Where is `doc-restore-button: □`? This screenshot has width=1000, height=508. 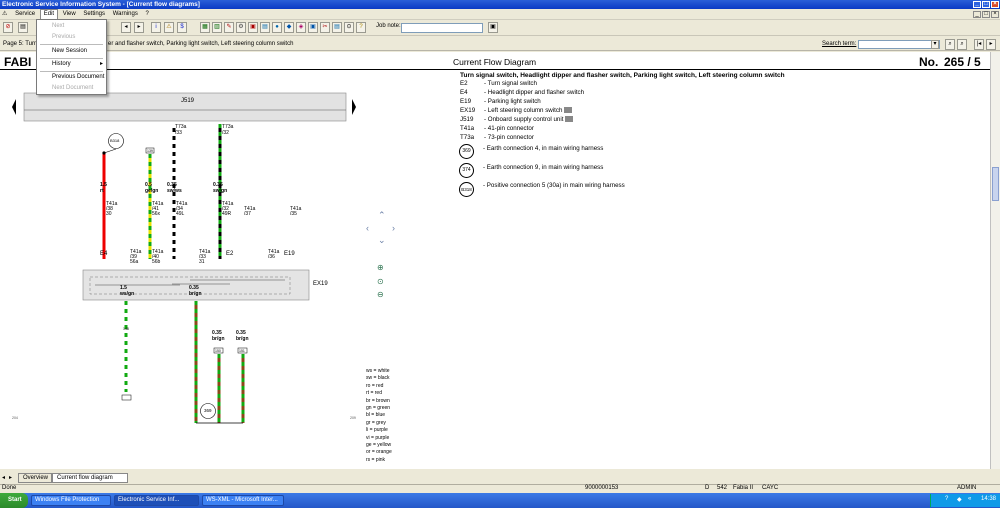
doc-restore-button: □ is located at coordinates (986, 14).